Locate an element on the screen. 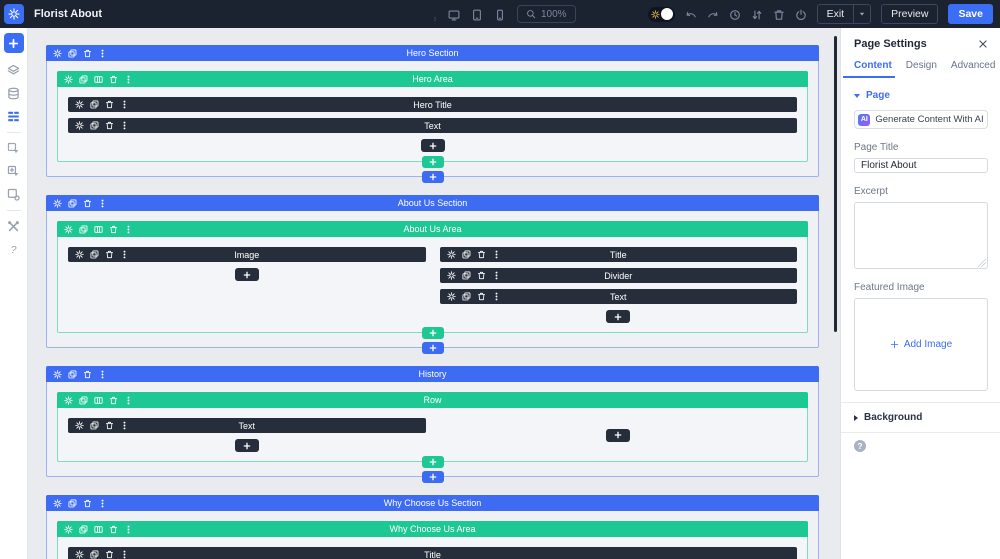 Image resolution: width=1000 pixels, height=559 pixels. sidebar-item-insert-tool is located at coordinates (14, 171).